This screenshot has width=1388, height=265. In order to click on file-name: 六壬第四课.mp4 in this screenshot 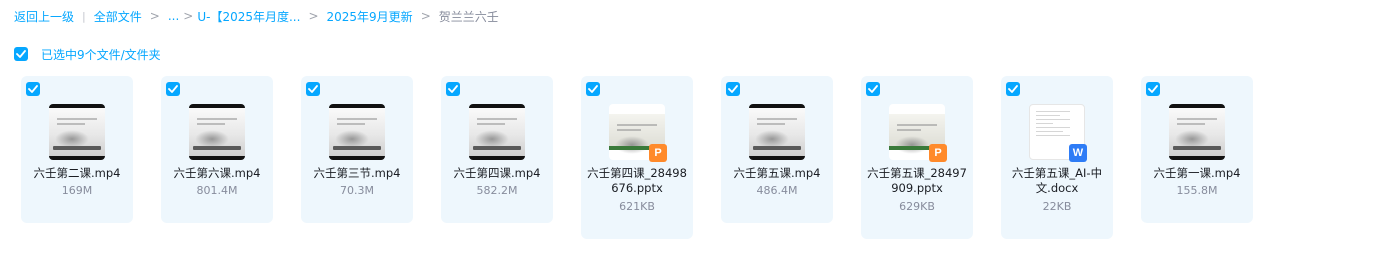, I will do `click(497, 173)`.